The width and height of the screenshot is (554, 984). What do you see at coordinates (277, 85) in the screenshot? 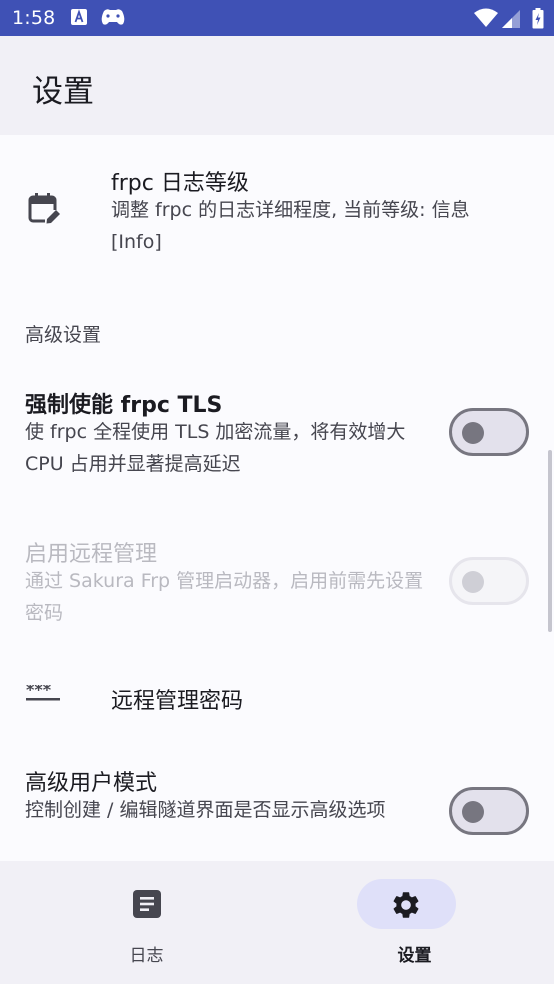
I see `top-app-bar: 设置` at bounding box center [277, 85].